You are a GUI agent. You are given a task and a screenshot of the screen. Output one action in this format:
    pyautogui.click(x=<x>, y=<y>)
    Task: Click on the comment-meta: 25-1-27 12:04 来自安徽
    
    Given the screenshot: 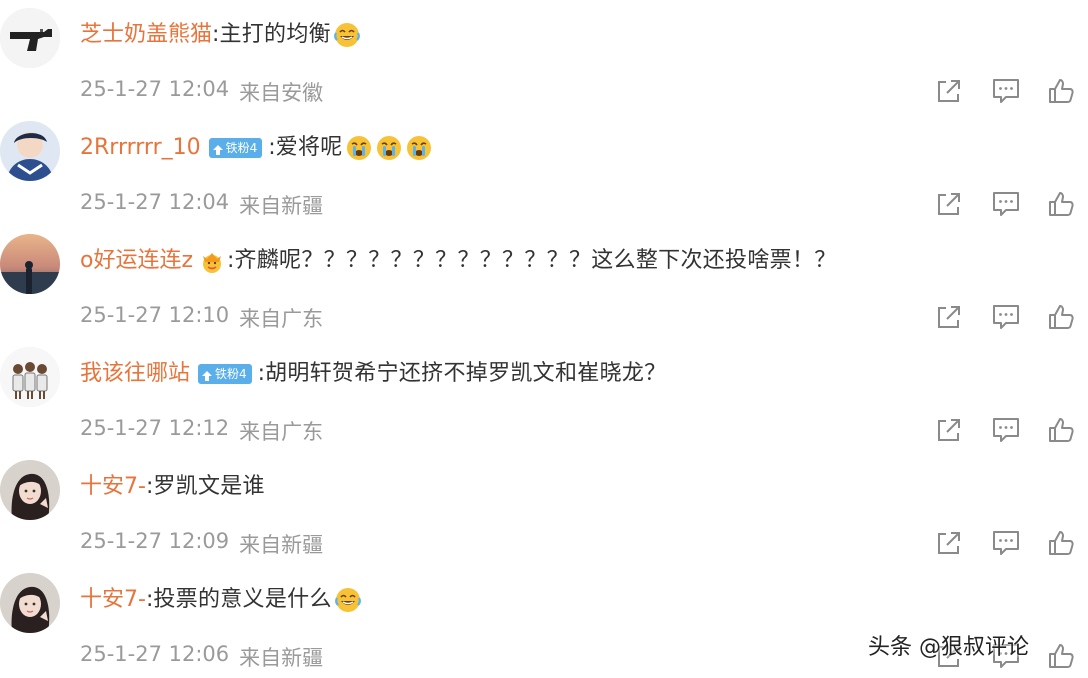 What is the action you would take?
    pyautogui.click(x=201, y=92)
    